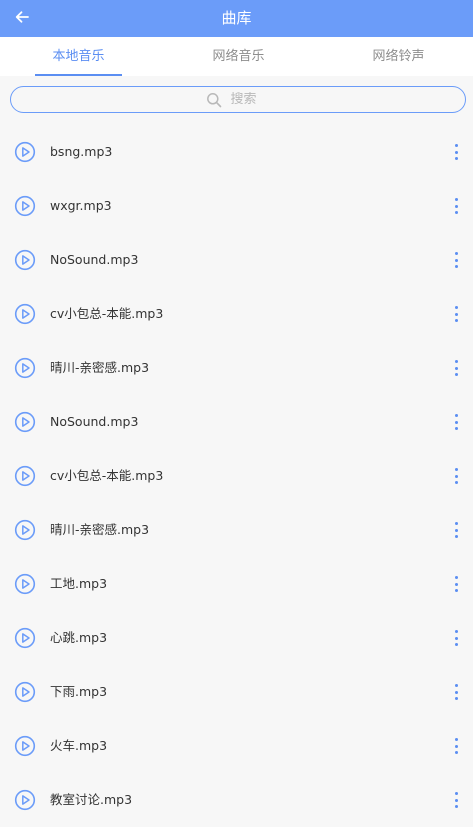 The width and height of the screenshot is (473, 827). What do you see at coordinates (236, 746) in the screenshot?
I see `song-row: 火车.mp3` at bounding box center [236, 746].